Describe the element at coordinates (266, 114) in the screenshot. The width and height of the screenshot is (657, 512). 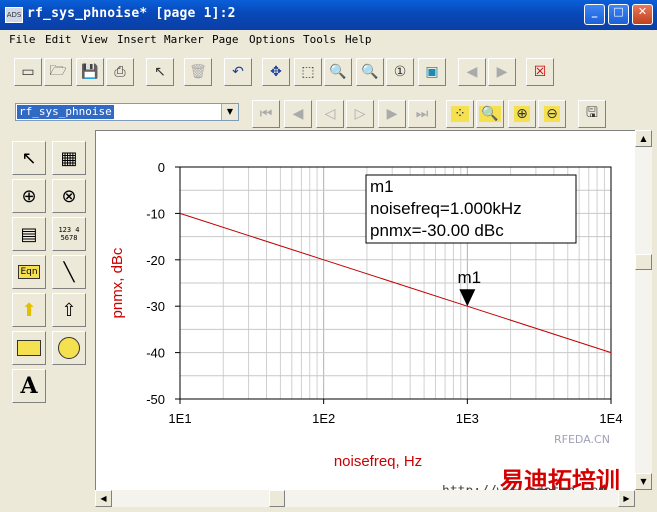
I see `first-page-button: ⏮` at that location.